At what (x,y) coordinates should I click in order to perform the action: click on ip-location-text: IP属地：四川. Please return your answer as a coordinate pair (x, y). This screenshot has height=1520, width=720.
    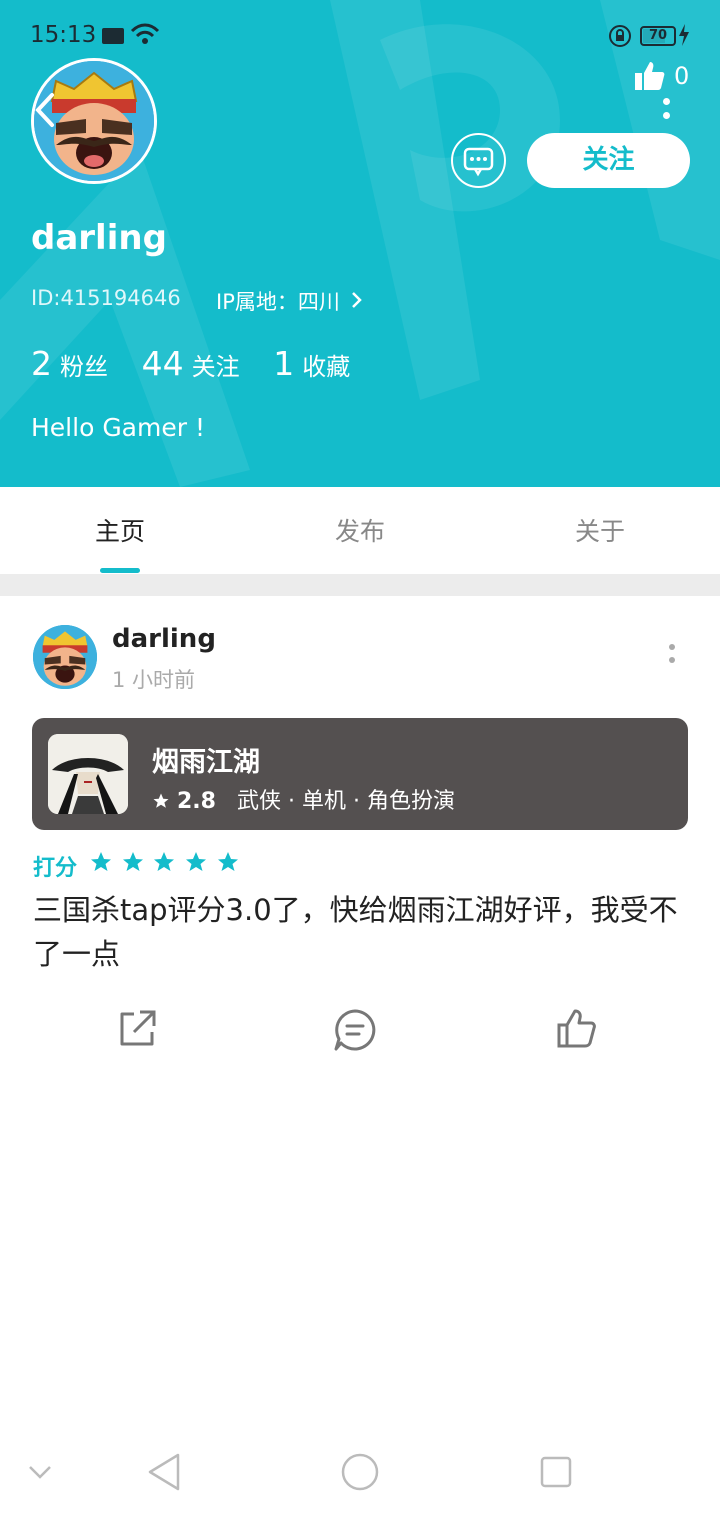
    Looking at the image, I should click on (278, 302).